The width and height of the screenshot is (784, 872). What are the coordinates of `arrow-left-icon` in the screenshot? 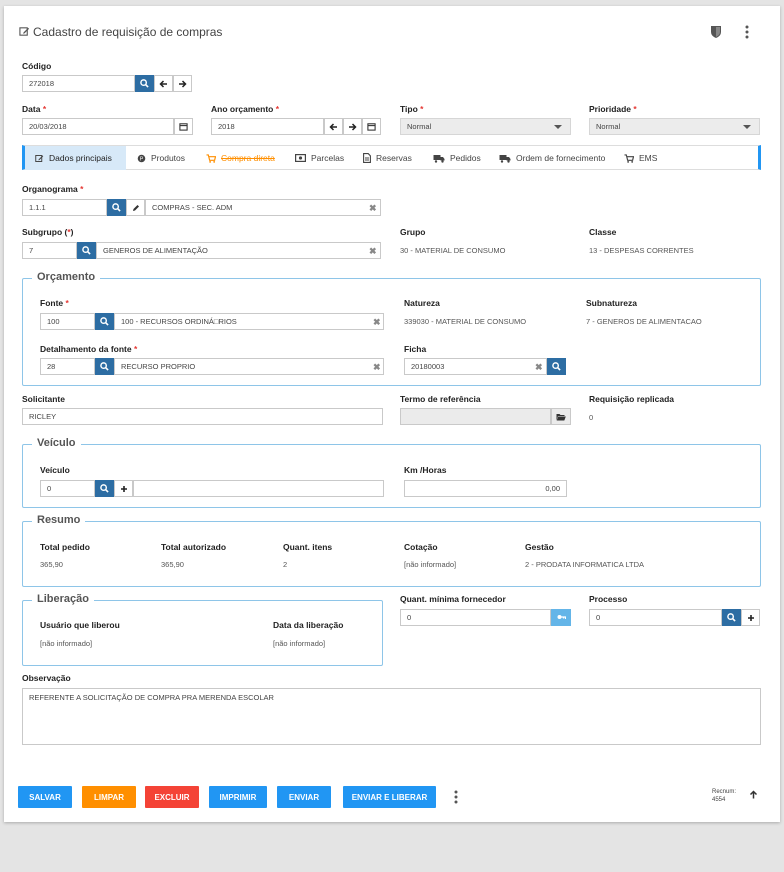 It's located at (333, 126).